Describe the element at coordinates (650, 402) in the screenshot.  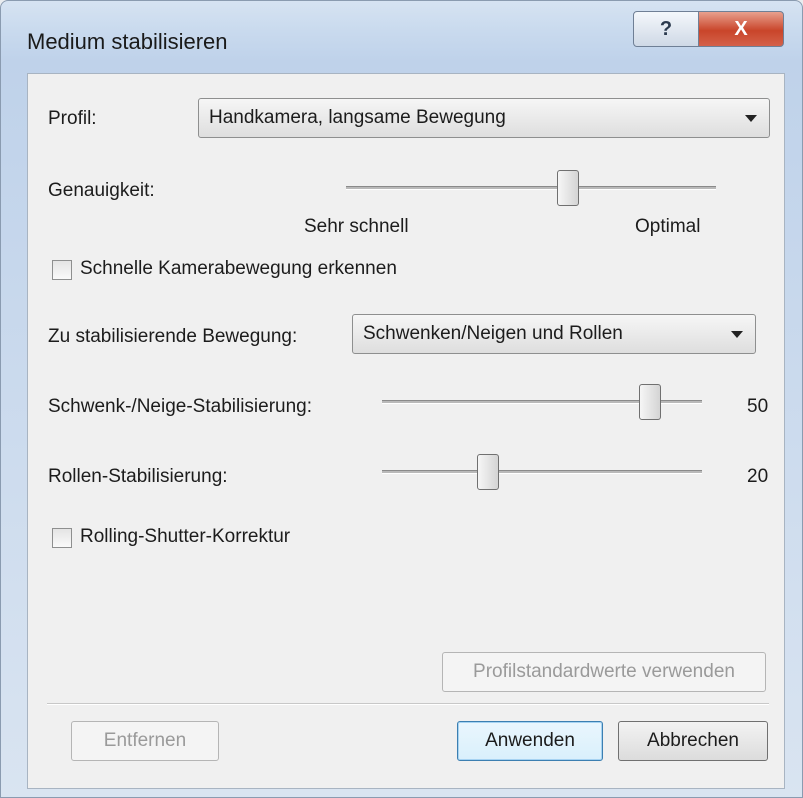
I see `pan-tilt-slider-thumb` at that location.